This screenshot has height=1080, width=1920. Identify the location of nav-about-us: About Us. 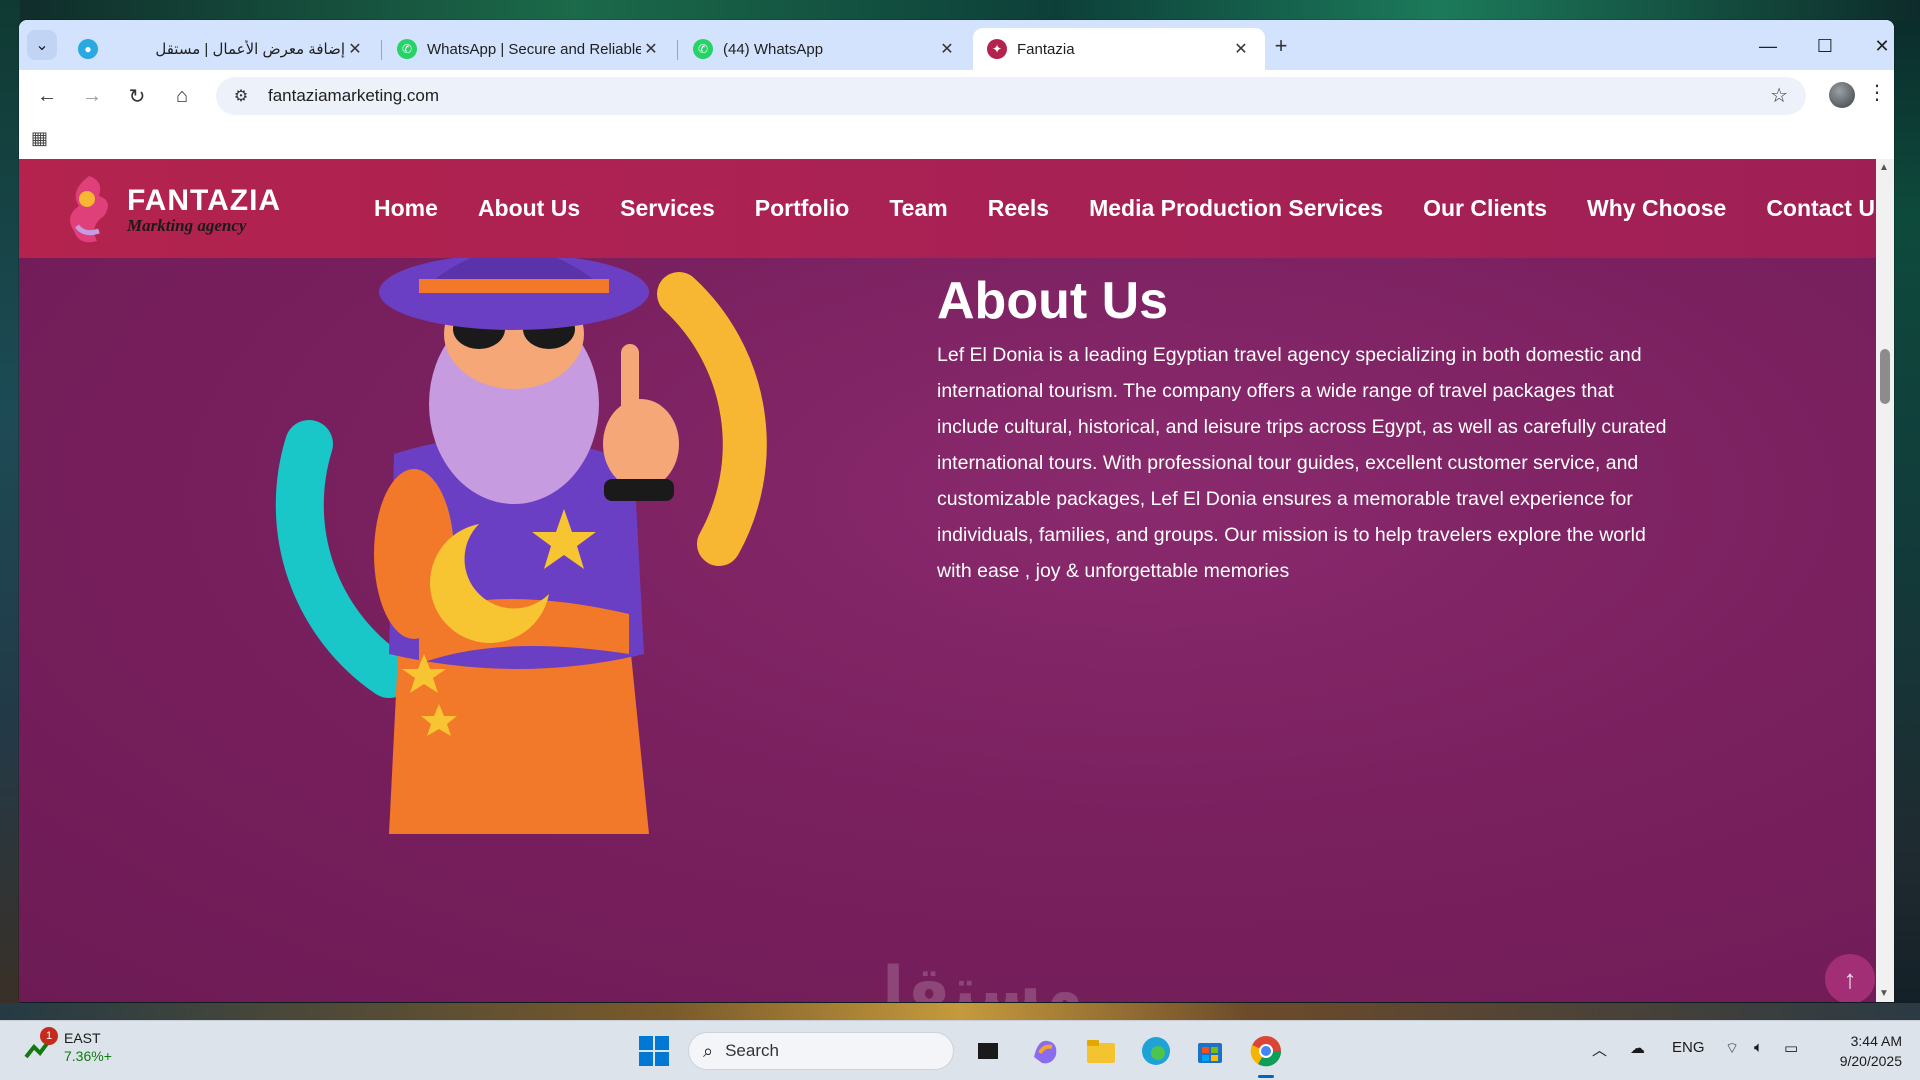
(529, 208).